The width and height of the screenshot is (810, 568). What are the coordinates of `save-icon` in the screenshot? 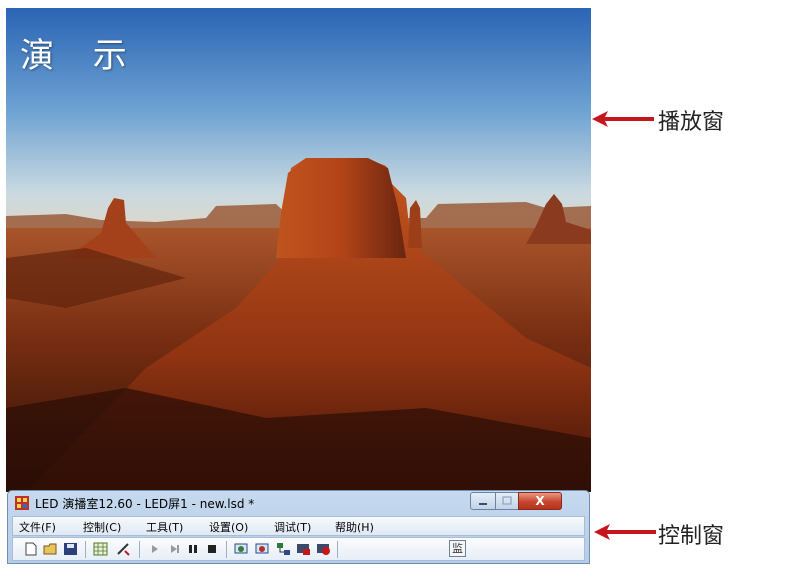 It's located at (70, 549).